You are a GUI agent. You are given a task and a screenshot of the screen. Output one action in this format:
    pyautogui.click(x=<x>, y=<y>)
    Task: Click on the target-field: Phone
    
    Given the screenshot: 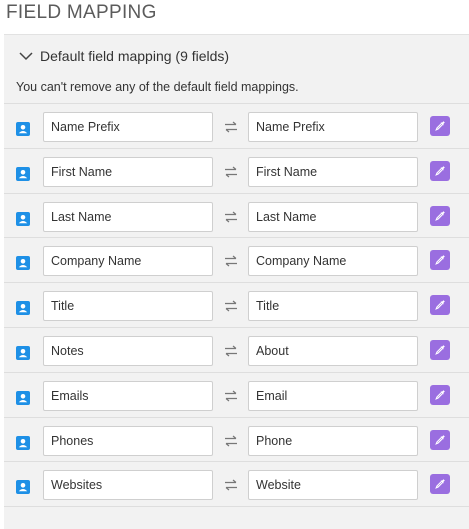 What is the action you would take?
    pyautogui.click(x=333, y=440)
    